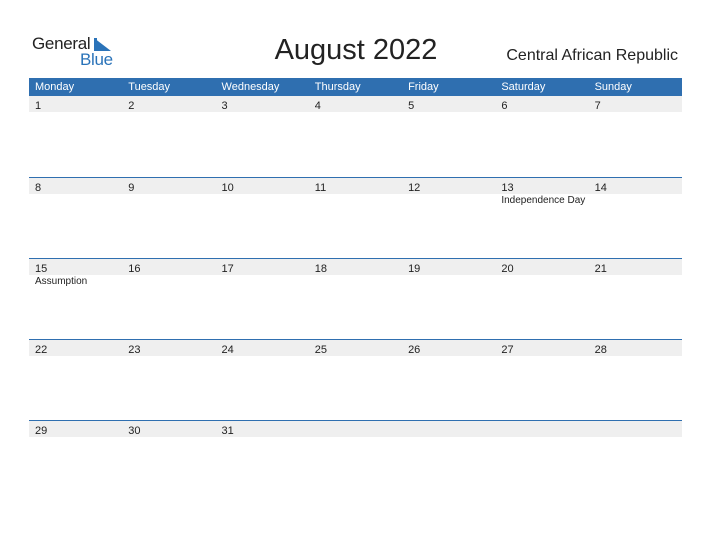  What do you see at coordinates (448, 186) in the screenshot?
I see `day-cell: 12` at bounding box center [448, 186].